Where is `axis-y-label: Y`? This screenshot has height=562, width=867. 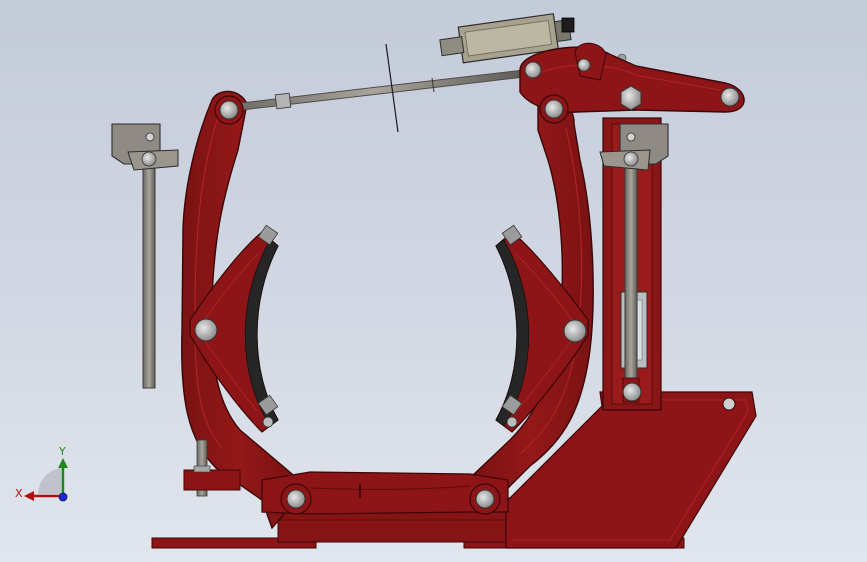 axis-y-label: Y is located at coordinates (62, 451).